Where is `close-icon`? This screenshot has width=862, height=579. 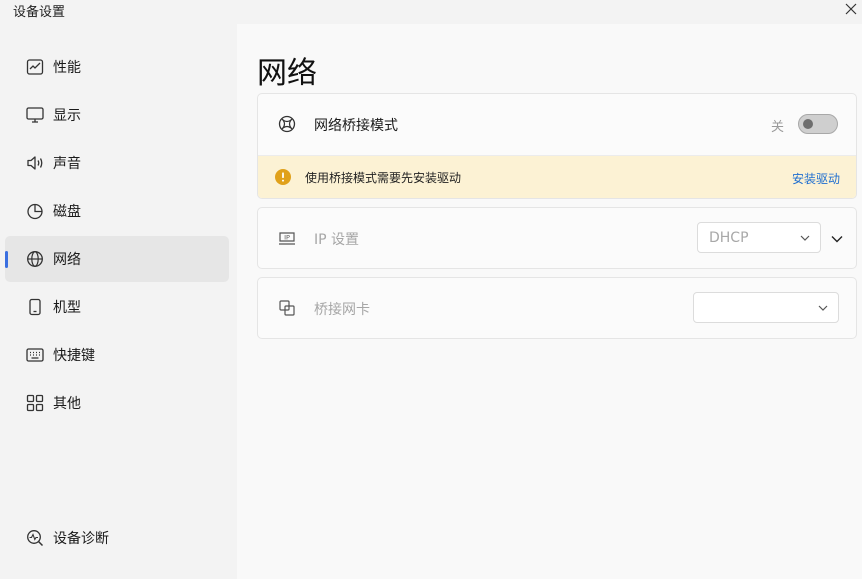
close-icon is located at coordinates (851, 9).